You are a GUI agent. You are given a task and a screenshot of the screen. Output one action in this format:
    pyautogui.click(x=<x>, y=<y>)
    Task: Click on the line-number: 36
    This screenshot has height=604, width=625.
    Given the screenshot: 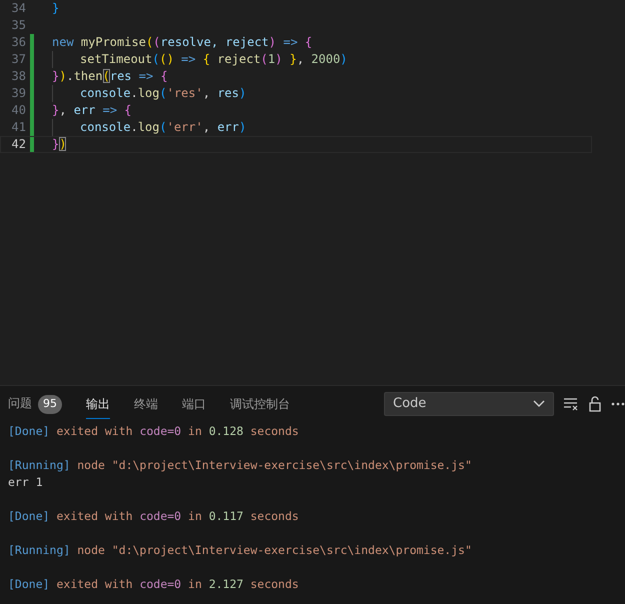 What is the action you would take?
    pyautogui.click(x=18, y=42)
    